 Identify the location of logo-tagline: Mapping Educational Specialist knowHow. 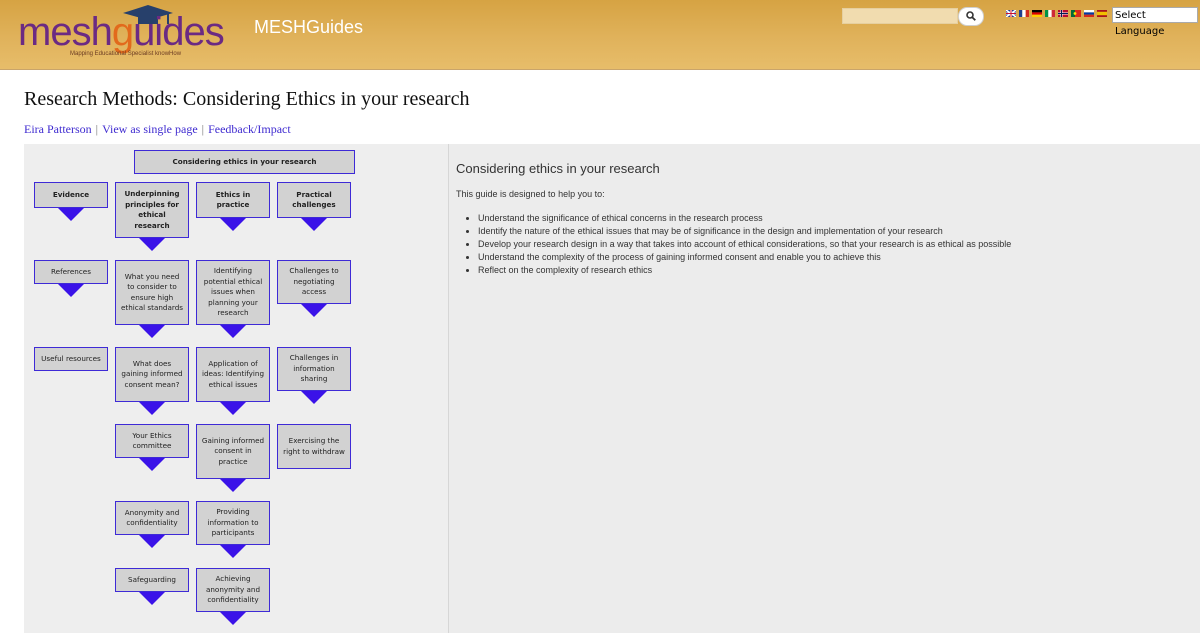
(126, 54).